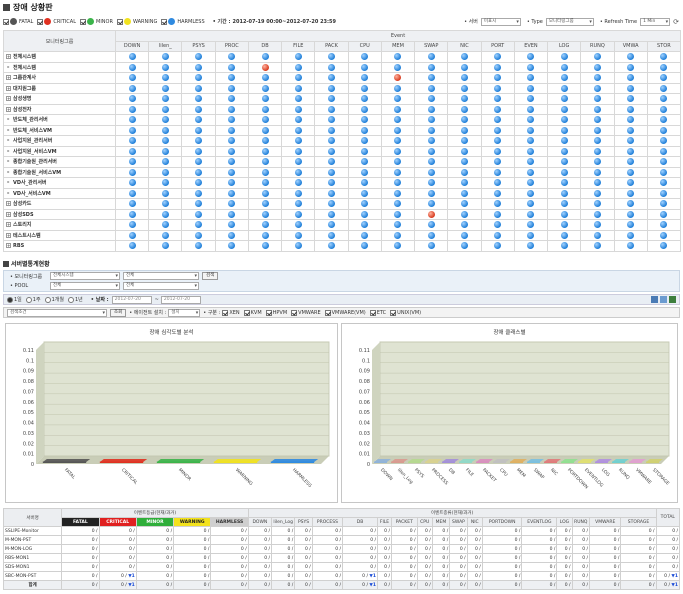 The height and width of the screenshot is (594, 683). What do you see at coordinates (225, 312) in the screenshot?
I see `type-checkbox` at bounding box center [225, 312].